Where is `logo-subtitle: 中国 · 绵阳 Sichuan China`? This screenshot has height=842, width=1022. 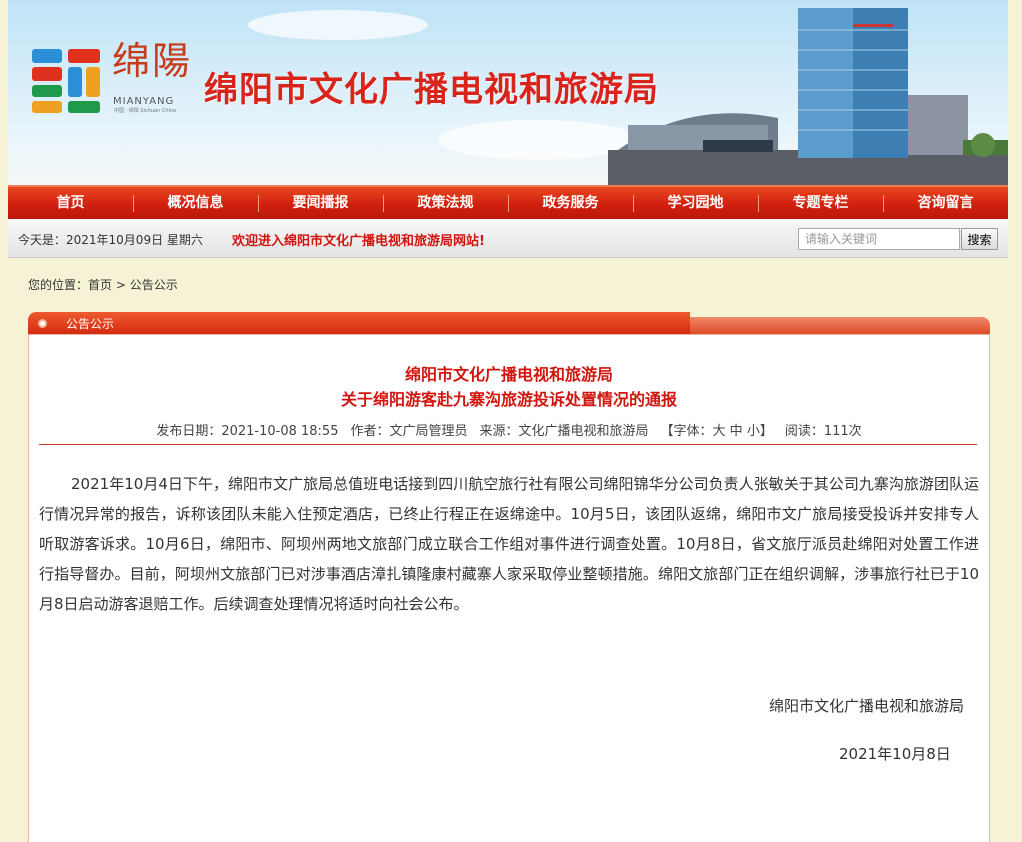
logo-subtitle: 中国 · 绵阳 Sichuan China is located at coordinates (145, 111).